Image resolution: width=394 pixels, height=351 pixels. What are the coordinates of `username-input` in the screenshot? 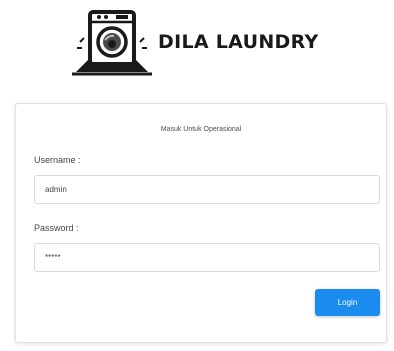 It's located at (207, 189).